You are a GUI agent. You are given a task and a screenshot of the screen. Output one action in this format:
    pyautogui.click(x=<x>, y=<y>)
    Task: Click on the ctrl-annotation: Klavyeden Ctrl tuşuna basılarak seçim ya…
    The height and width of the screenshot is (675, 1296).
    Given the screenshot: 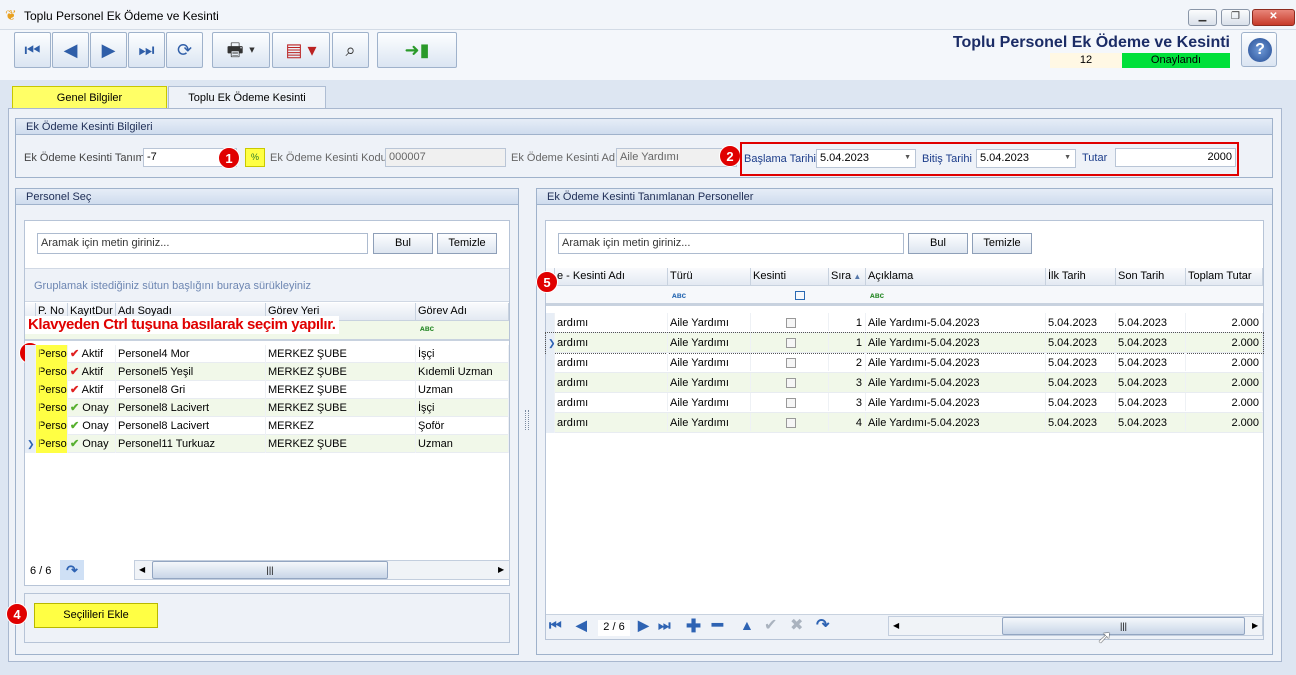 What is the action you would take?
    pyautogui.click(x=182, y=325)
    